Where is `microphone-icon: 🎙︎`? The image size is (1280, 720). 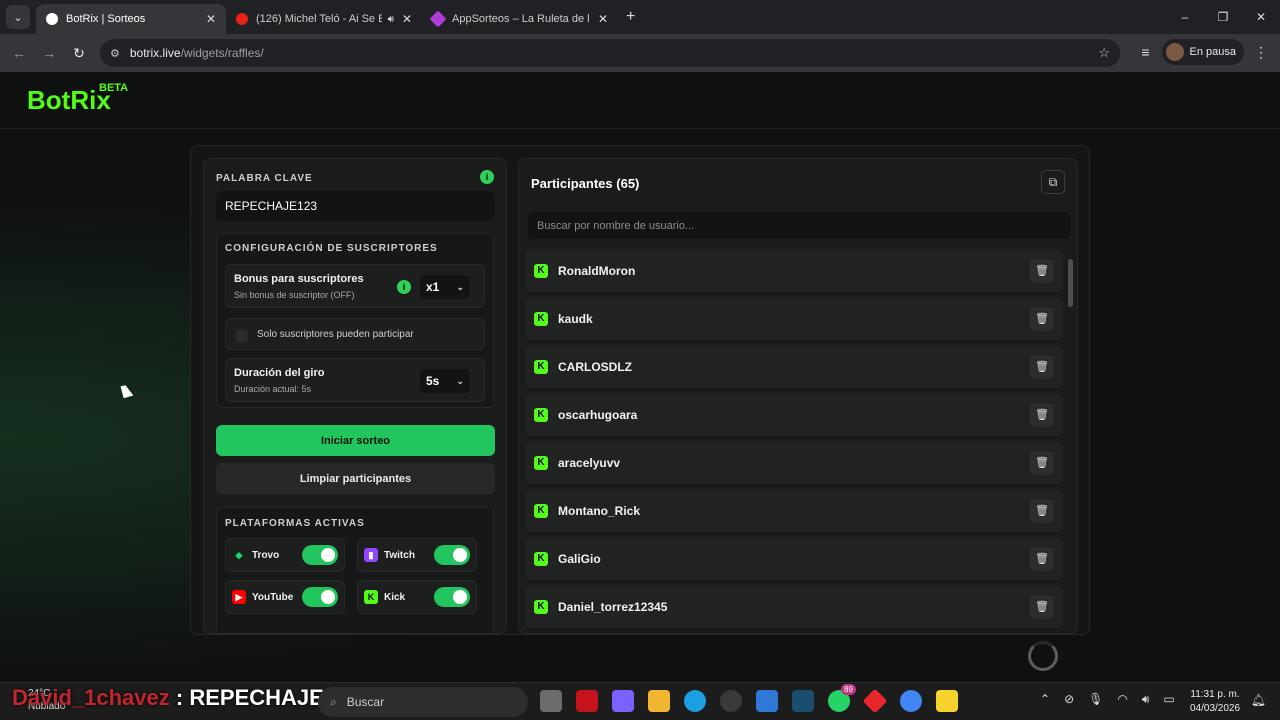 microphone-icon: 🎙︎ is located at coordinates (1095, 699).